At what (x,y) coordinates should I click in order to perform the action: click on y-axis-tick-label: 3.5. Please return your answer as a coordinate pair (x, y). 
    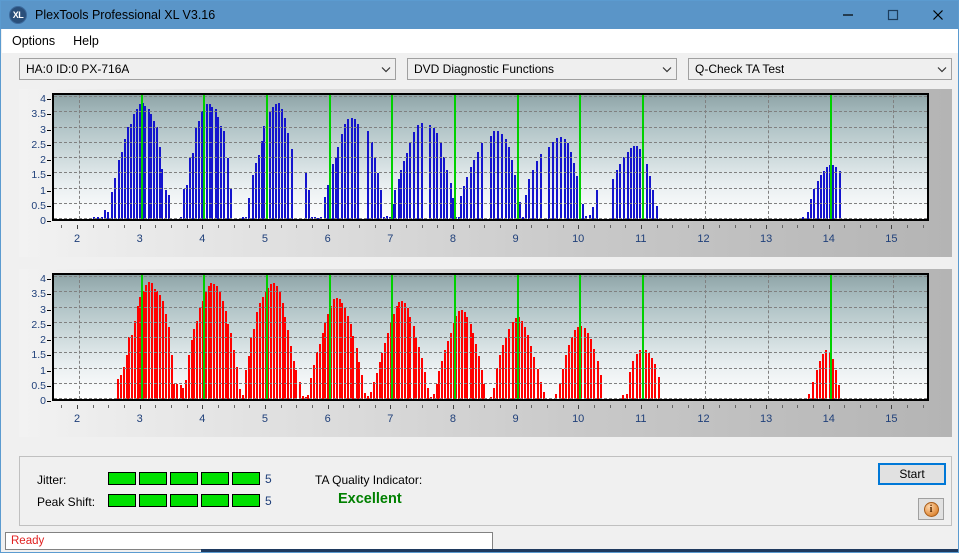
    Looking at the image, I should click on (38, 294).